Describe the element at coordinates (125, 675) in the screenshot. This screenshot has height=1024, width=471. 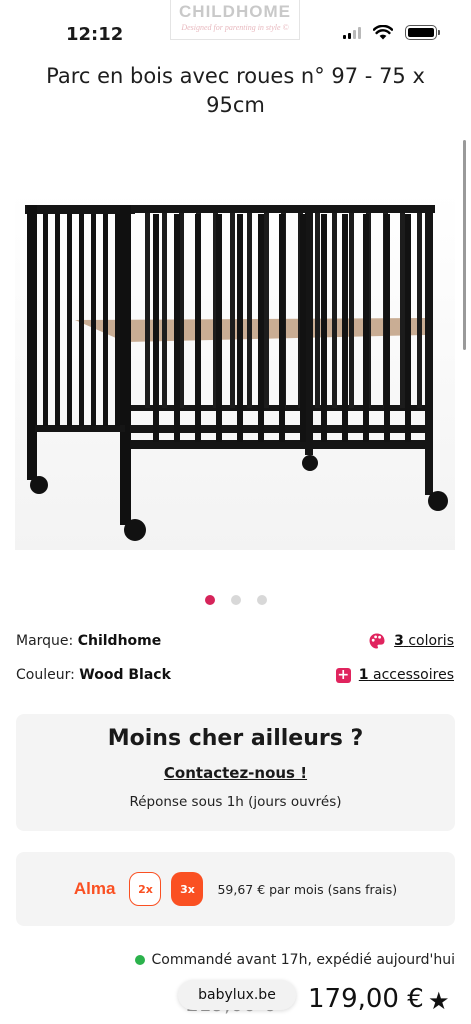
I see `color-value: Wood Black` at that location.